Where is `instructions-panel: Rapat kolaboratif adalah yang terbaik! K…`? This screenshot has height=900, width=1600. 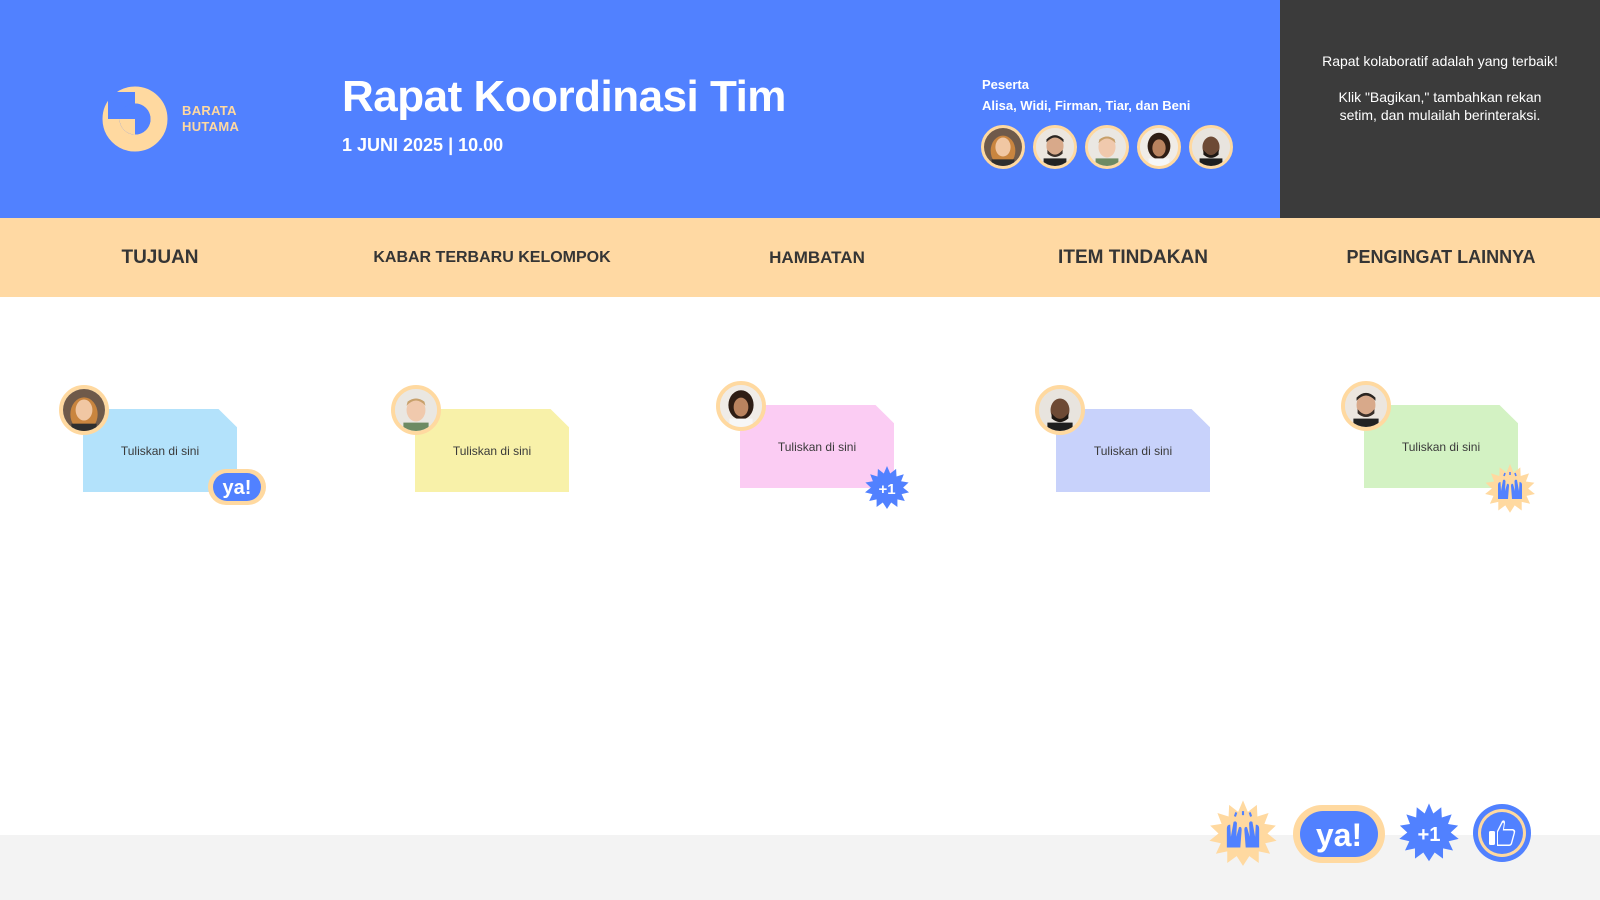 instructions-panel: Rapat kolaboratif adalah yang terbaik! K… is located at coordinates (1440, 109).